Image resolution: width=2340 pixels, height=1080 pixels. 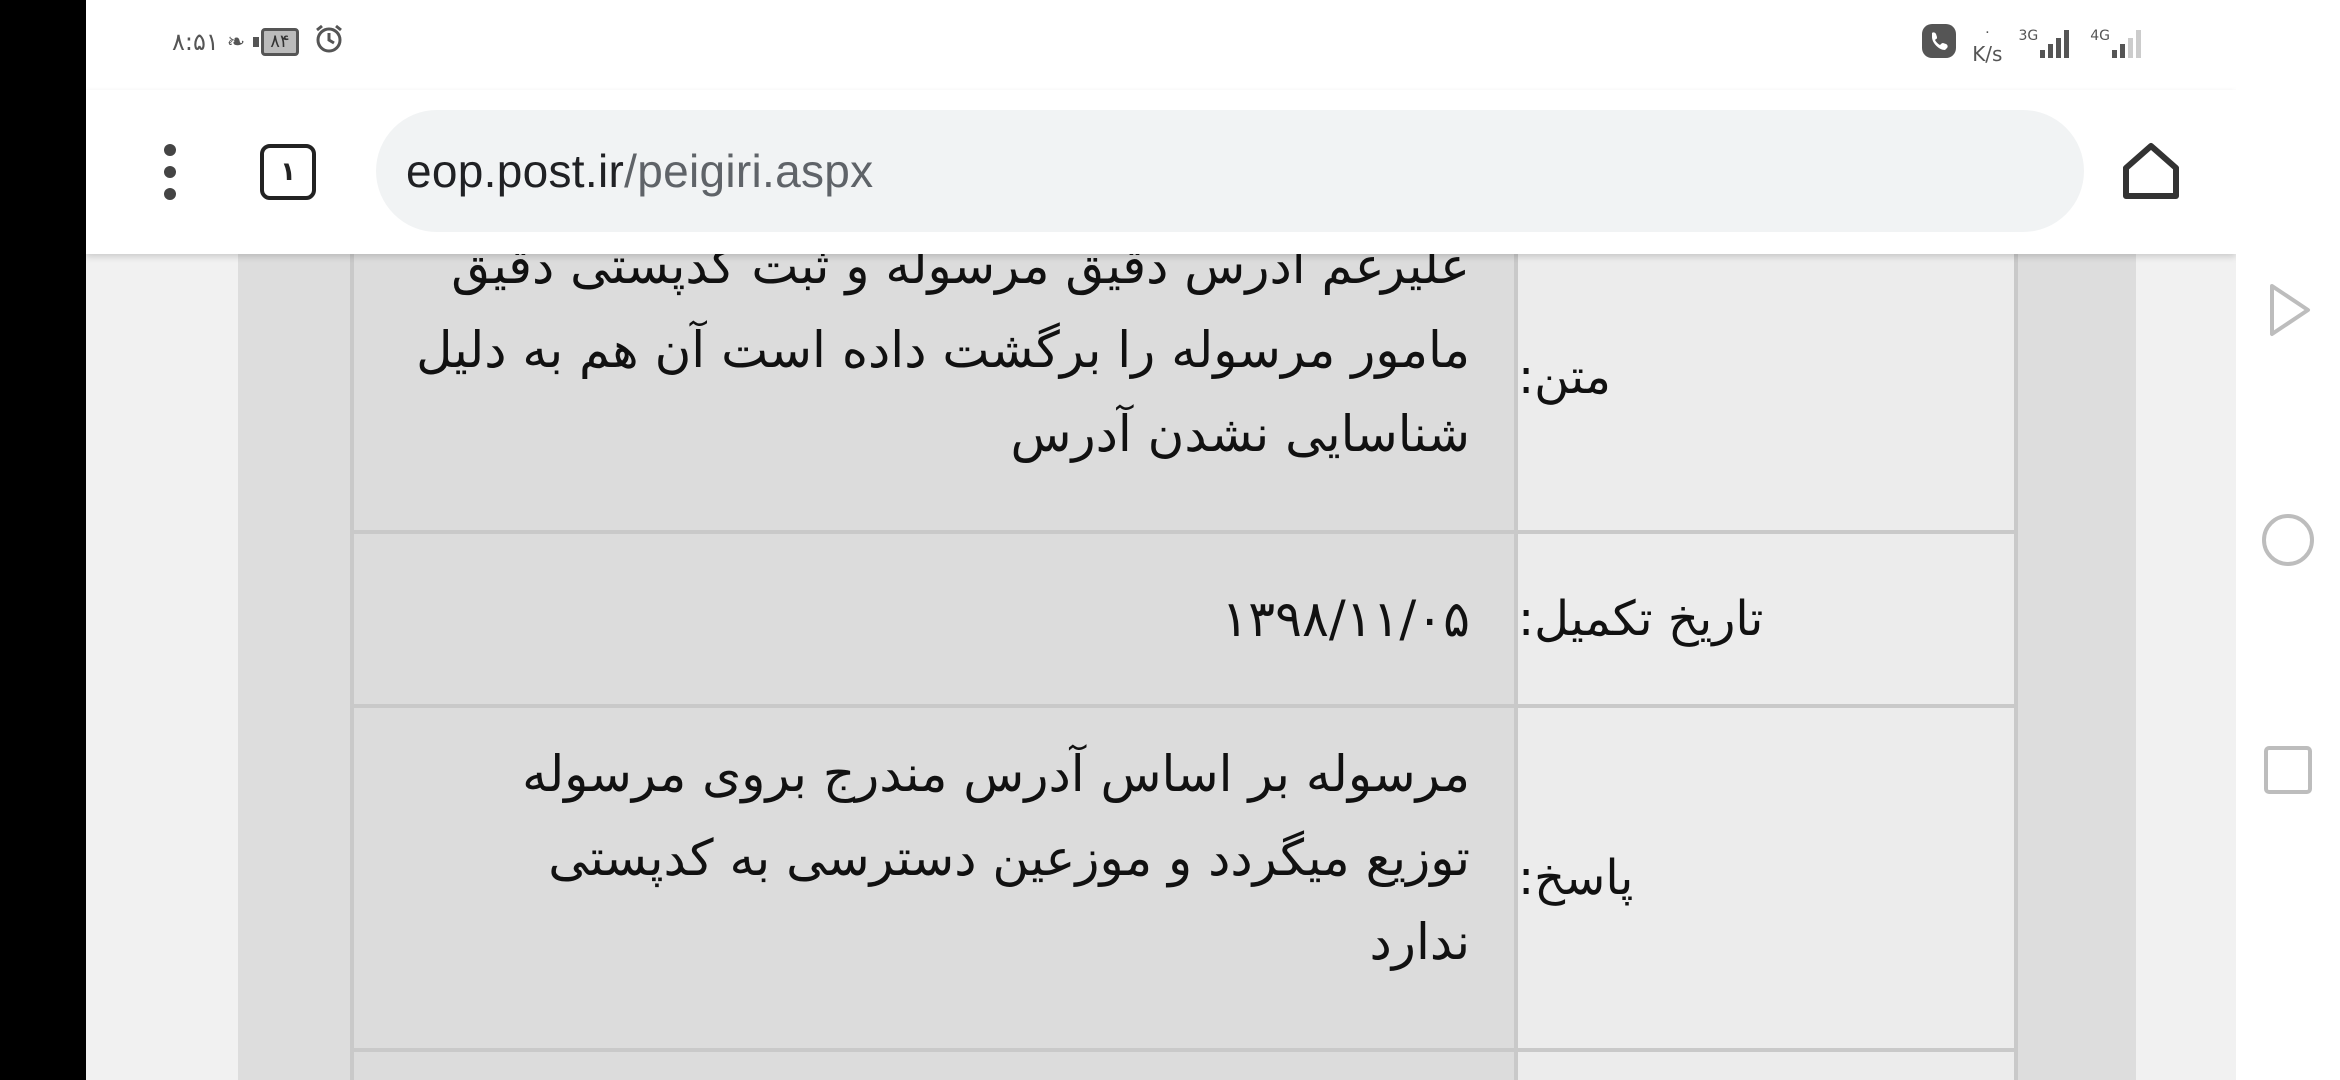 I want to click on status-time: ۸:۵۱, so click(x=195, y=42).